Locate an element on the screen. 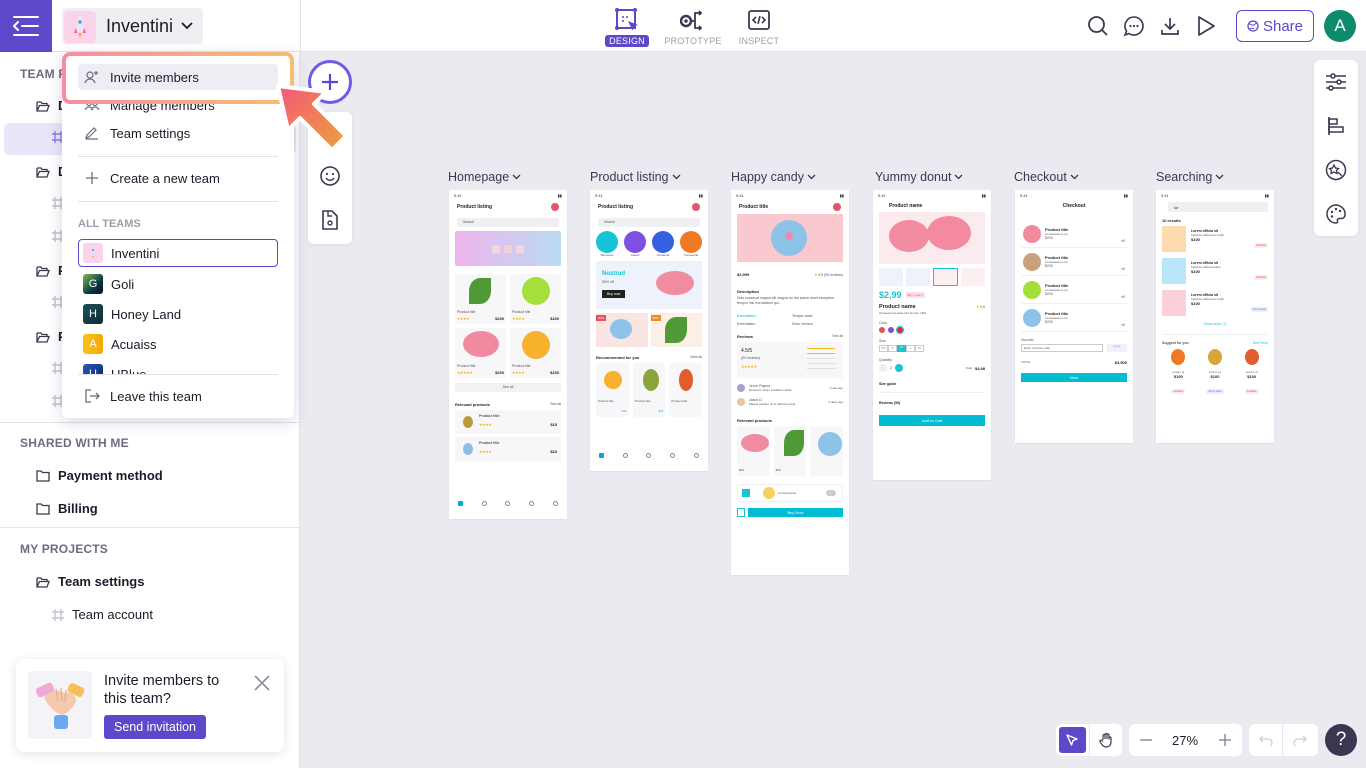  search-button is located at coordinates (1098, 26).